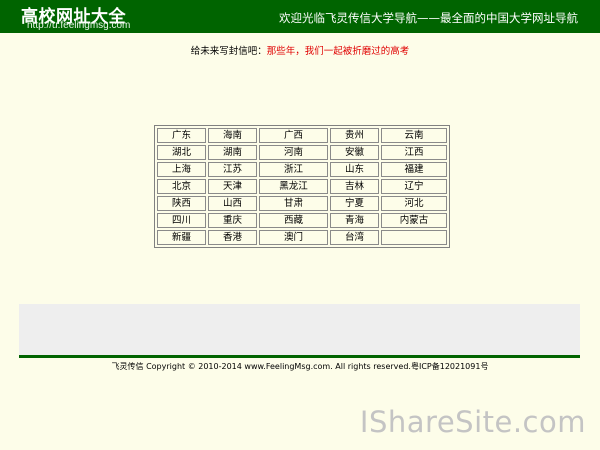 This screenshot has height=450, width=600. Describe the element at coordinates (414, 237) in the screenshot. I see `empty-cell` at that location.